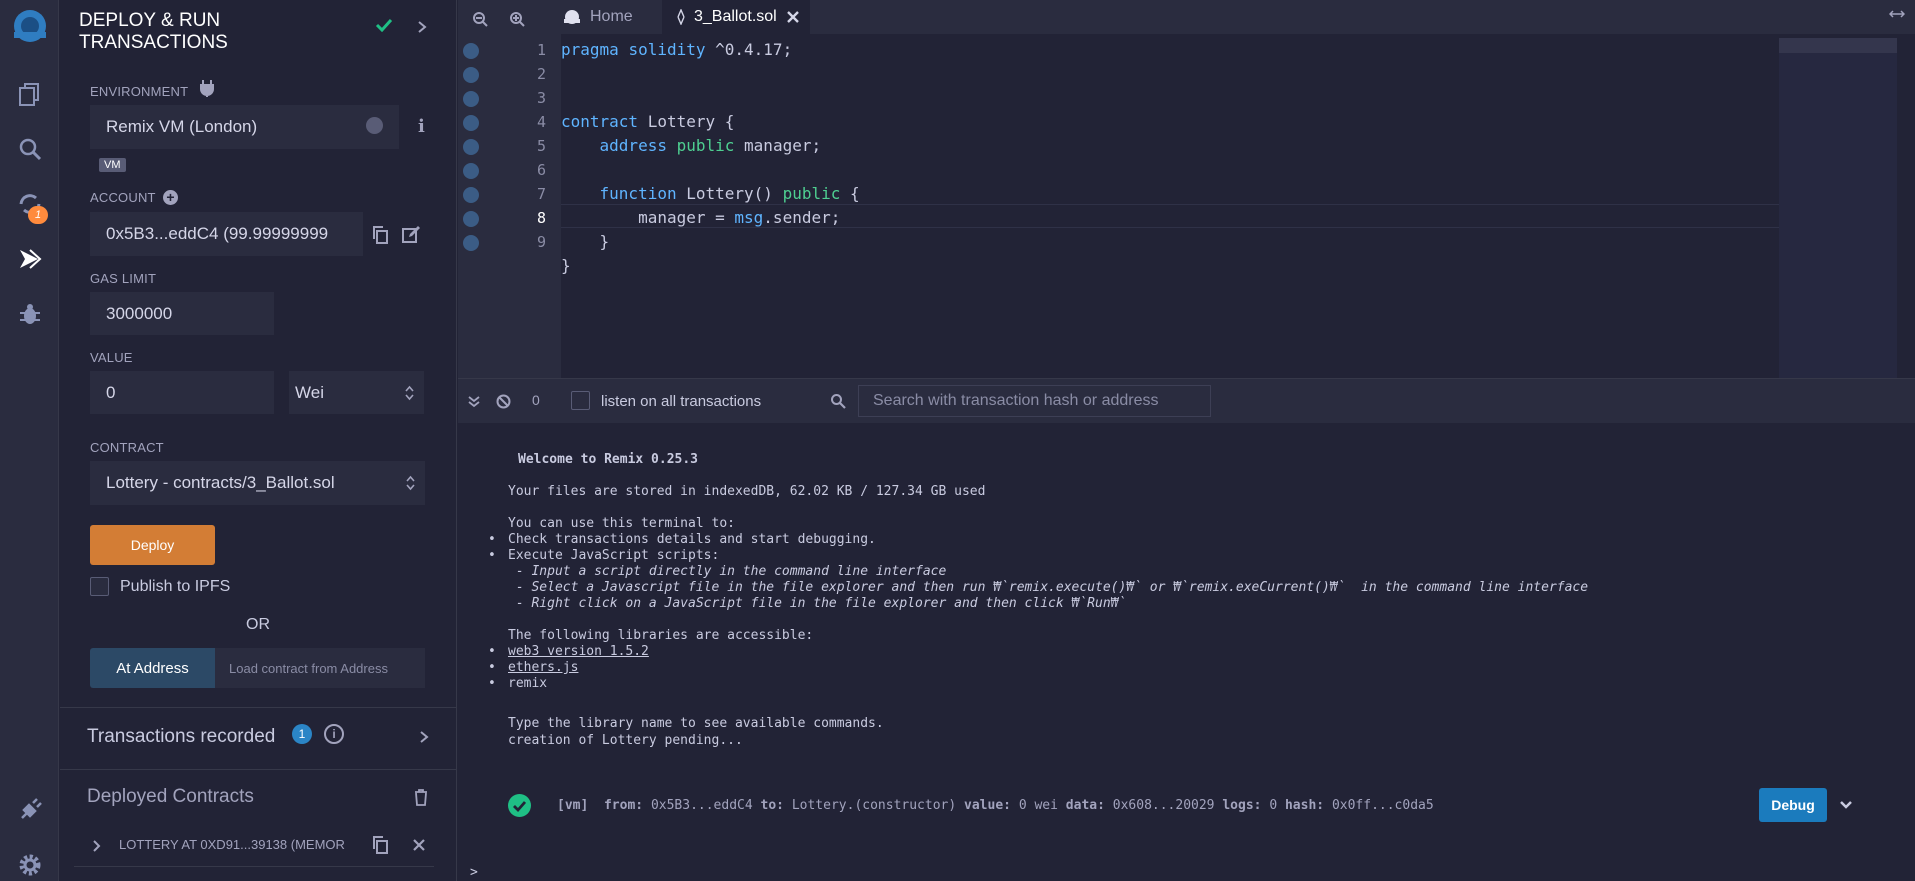  What do you see at coordinates (29, 203) in the screenshot?
I see `solidity-compiler-icon: 1` at bounding box center [29, 203].